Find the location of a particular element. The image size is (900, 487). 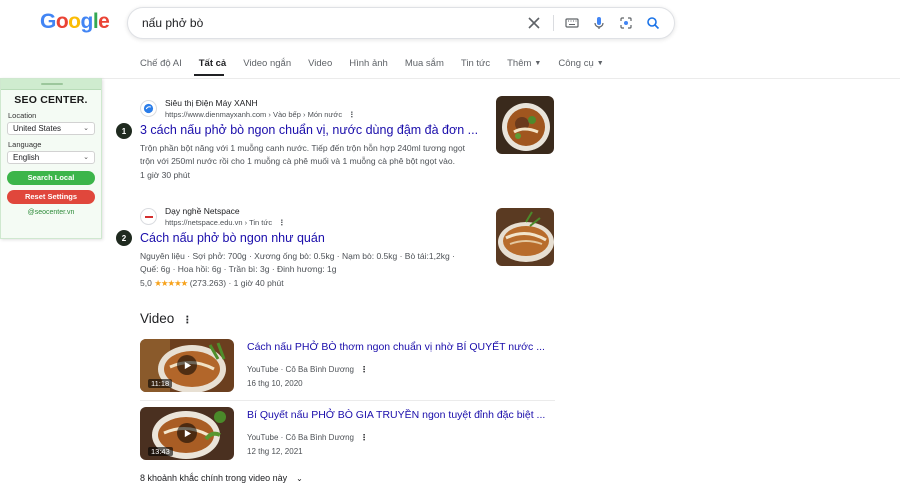

location-label: Location is located at coordinates (22, 115).